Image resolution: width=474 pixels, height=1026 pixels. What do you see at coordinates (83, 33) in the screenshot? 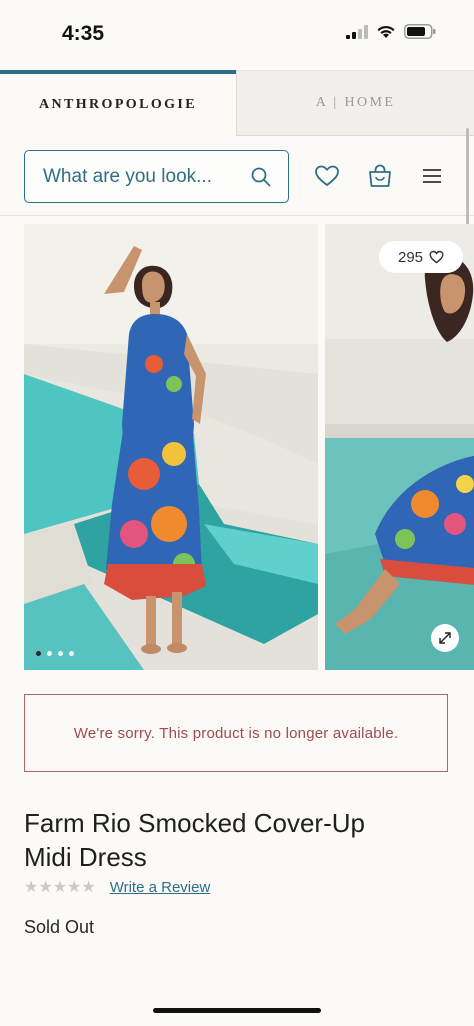
I see `status-time: 4:35` at bounding box center [83, 33].